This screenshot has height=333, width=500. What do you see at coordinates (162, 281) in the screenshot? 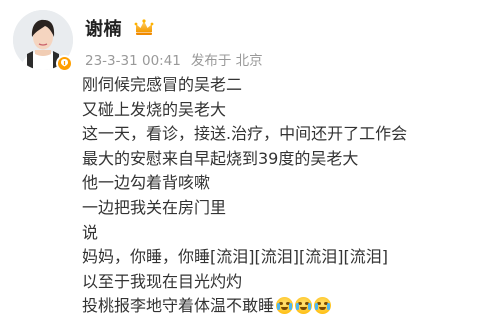
I see `post-line: 以至于我现在目光灼灼` at bounding box center [162, 281].